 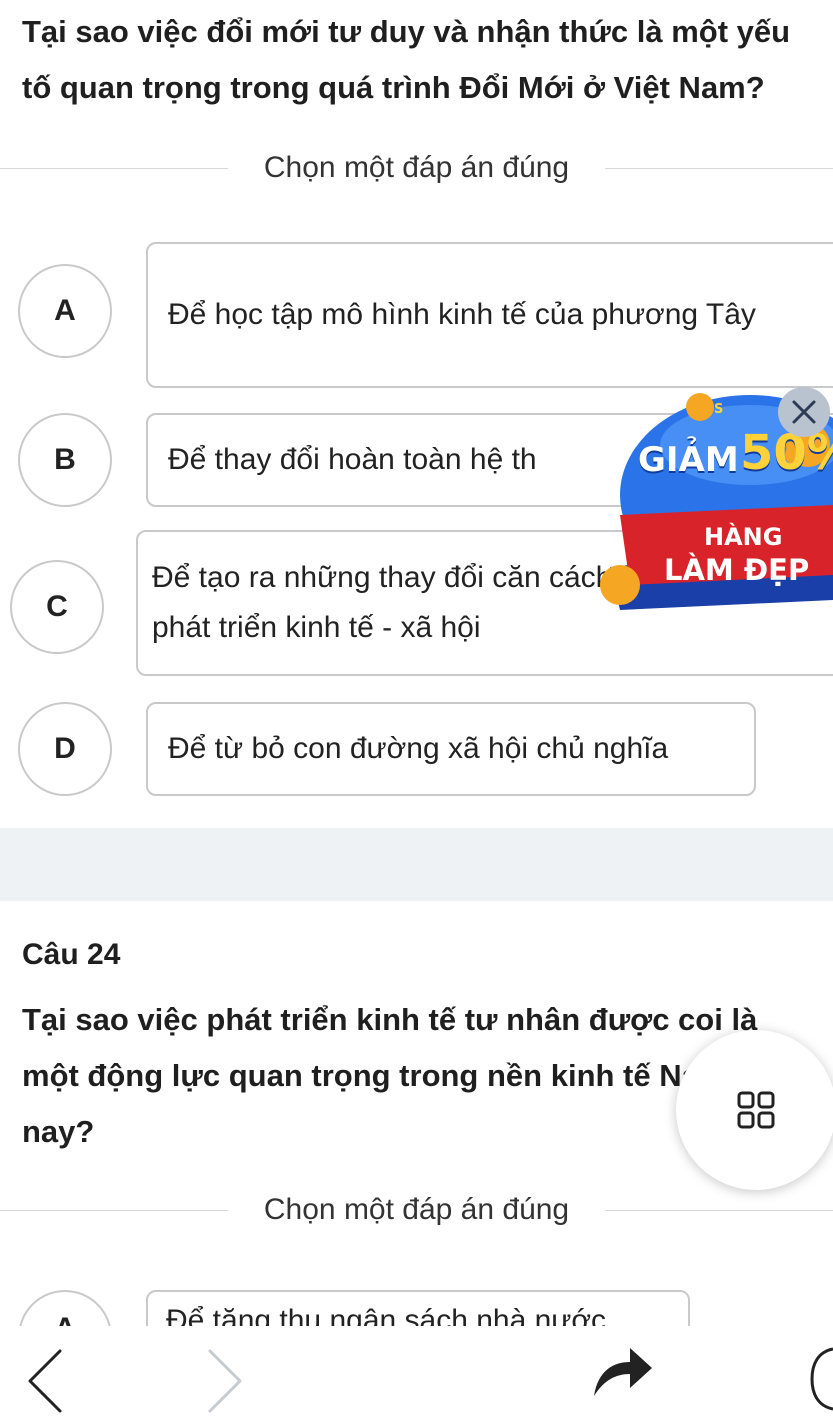 I want to click on promo-line2: 50%, so click(x=786, y=453).